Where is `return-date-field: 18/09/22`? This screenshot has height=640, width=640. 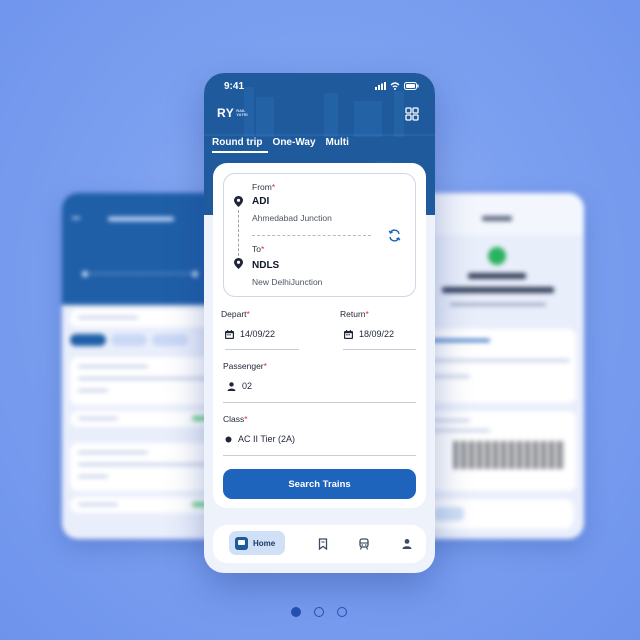 return-date-field: 18/09/22 is located at coordinates (369, 334).